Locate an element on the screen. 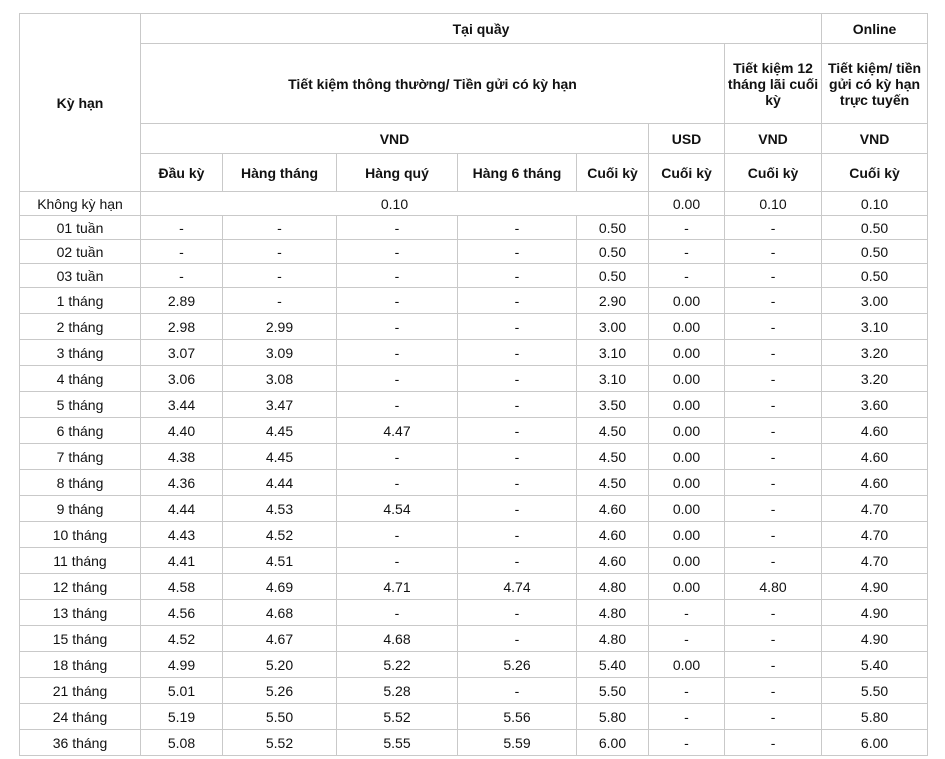  savings-12m-cell: 0.10 is located at coordinates (773, 203).